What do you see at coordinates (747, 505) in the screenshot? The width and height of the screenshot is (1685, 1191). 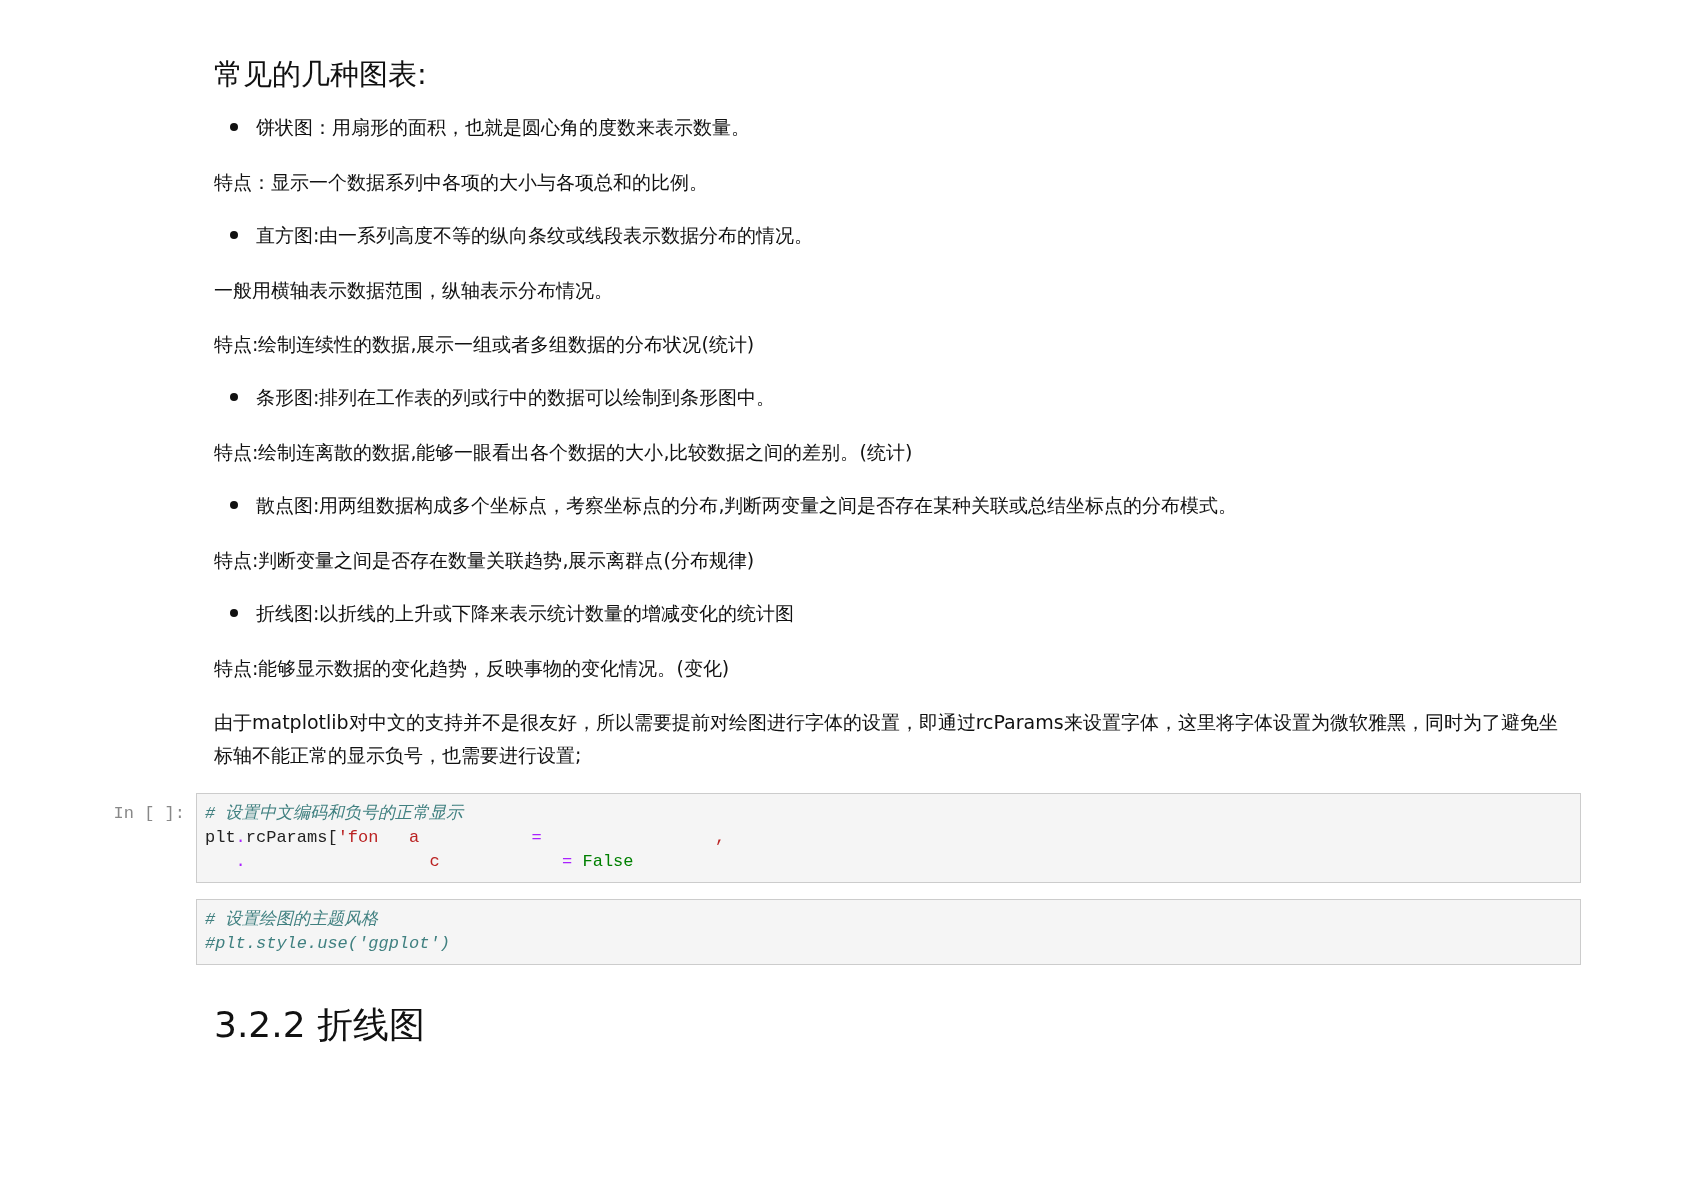 I see `list-item-text: 散点图:用两组数据构成多个坐标点，考察坐标点的分布,判断两变量之间是否存在某种关联或总结坐标点的分布模式。` at bounding box center [747, 505].